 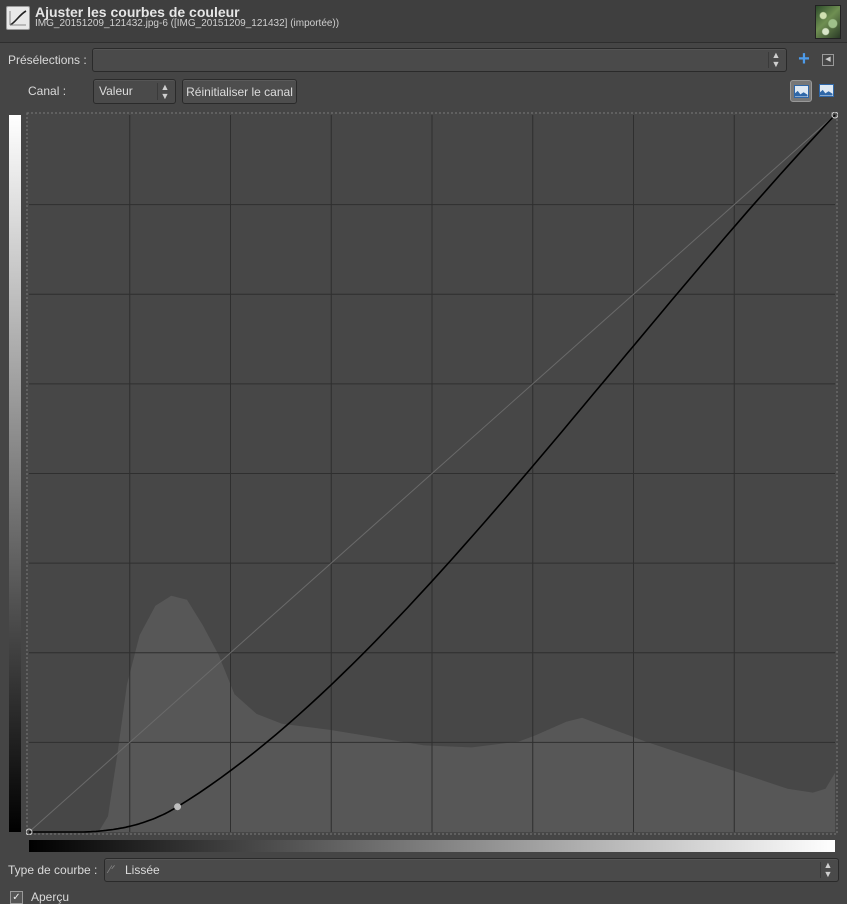 What do you see at coordinates (53, 870) in the screenshot?
I see `curve-type-label: Type de courbe :` at bounding box center [53, 870].